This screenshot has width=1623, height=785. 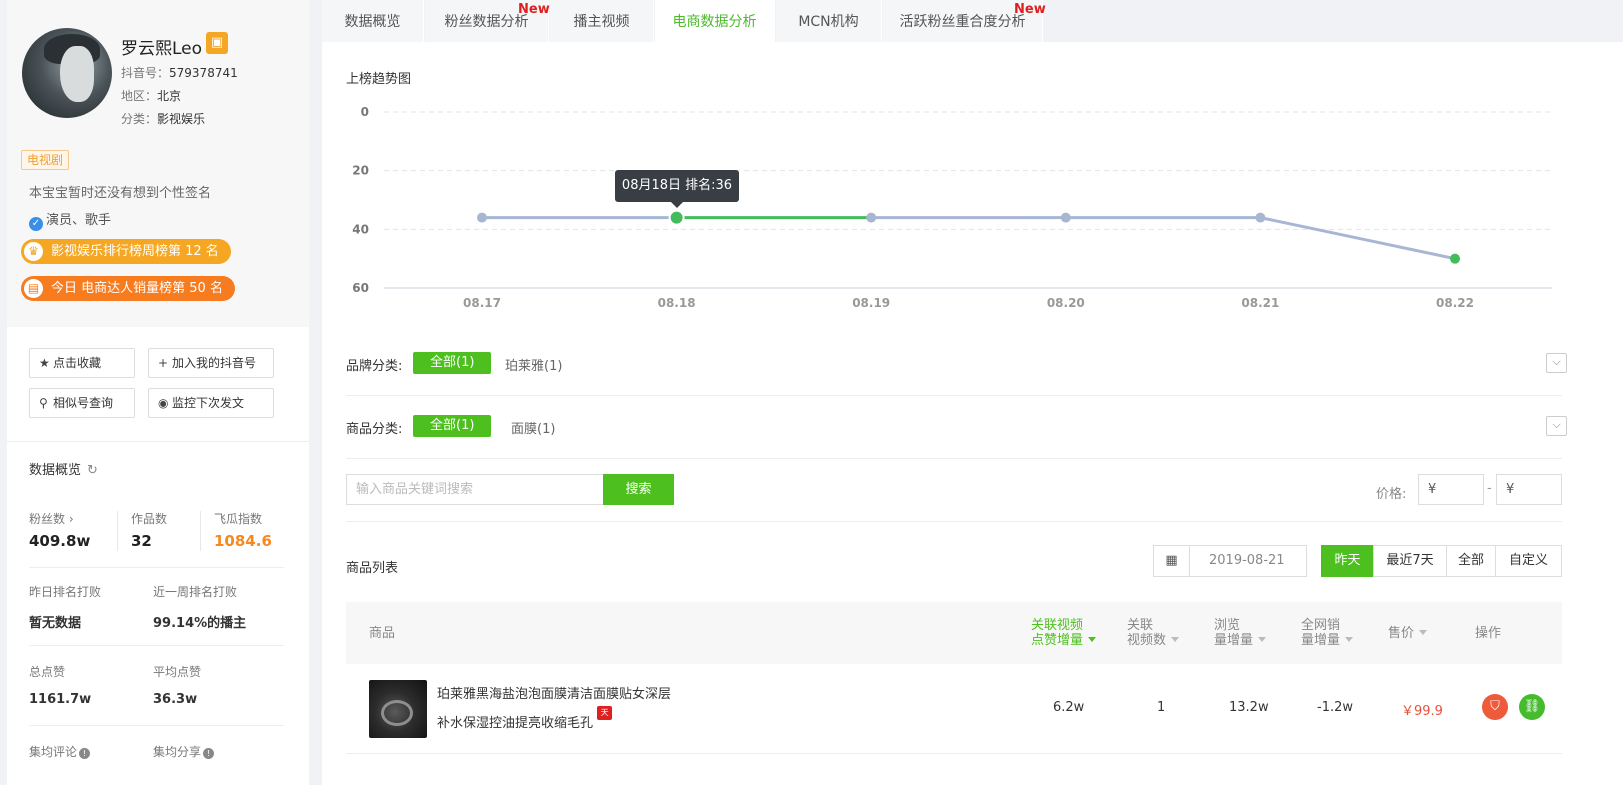 I want to click on col-price: 售价, so click(x=1408, y=633).